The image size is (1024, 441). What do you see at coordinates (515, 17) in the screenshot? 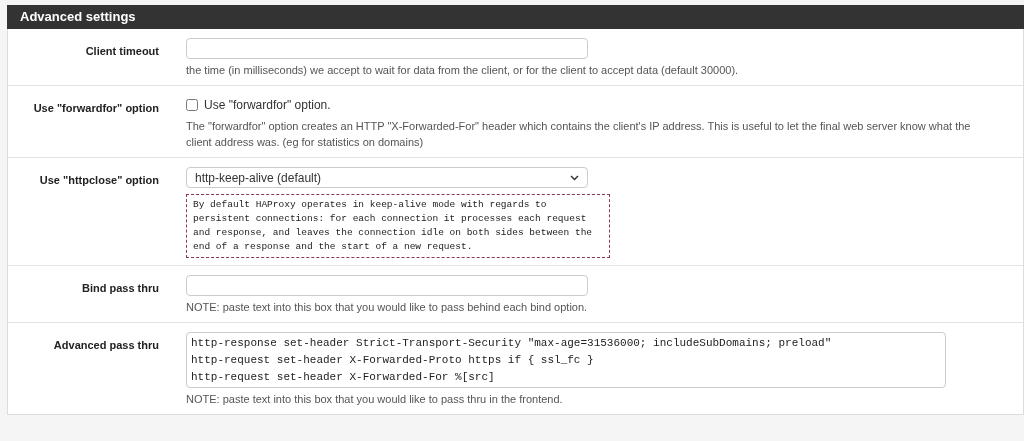
I see `panel-header: Advanced settings` at bounding box center [515, 17].